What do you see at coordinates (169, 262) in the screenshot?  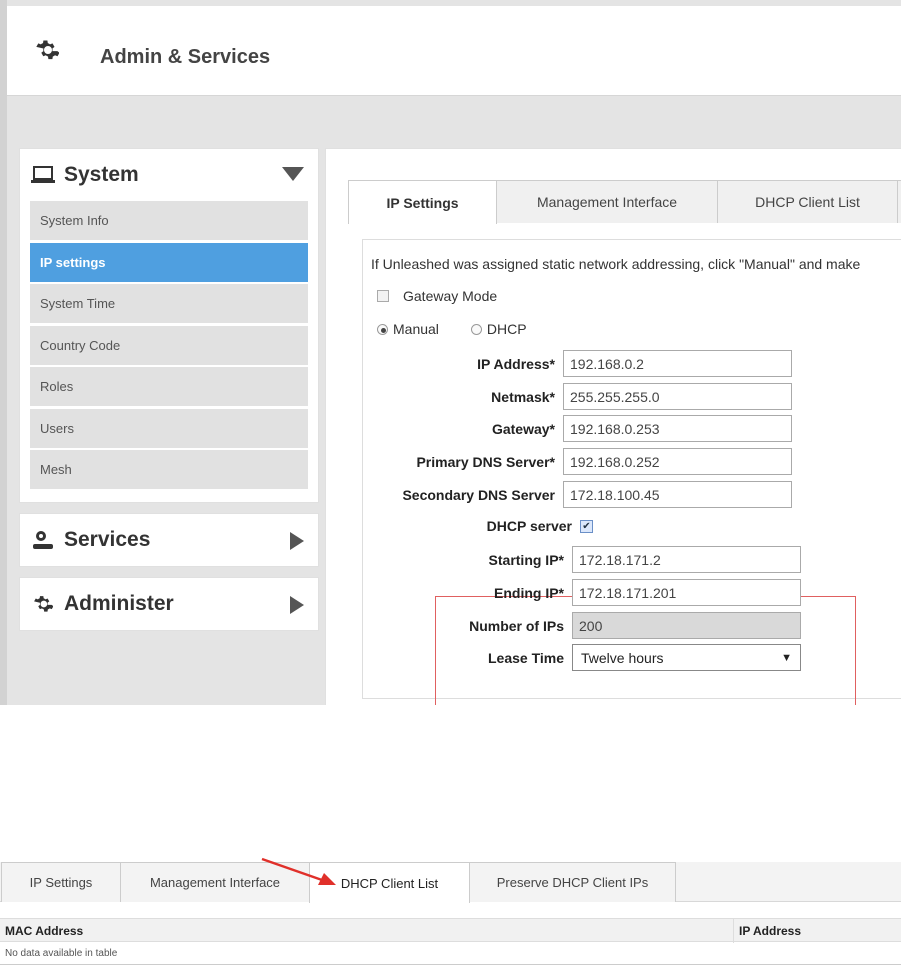 I see `sidebar-item-ip-settings: IP settings` at bounding box center [169, 262].